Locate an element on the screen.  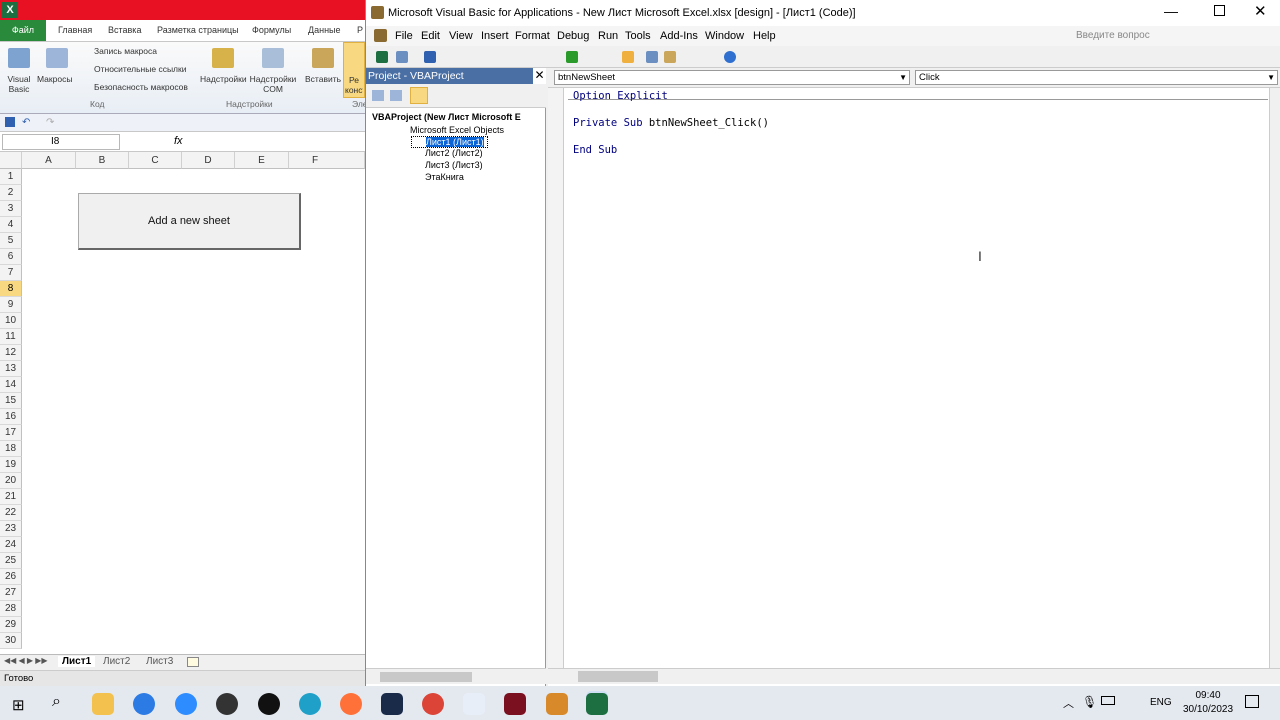
menu-debug: Debug is located at coordinates (573, 36).